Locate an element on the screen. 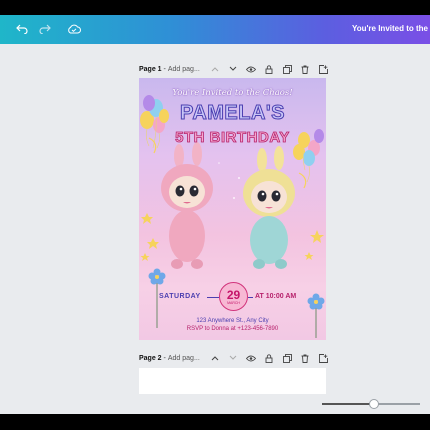 The image size is (430, 430). redo-icon is located at coordinates (45, 29).